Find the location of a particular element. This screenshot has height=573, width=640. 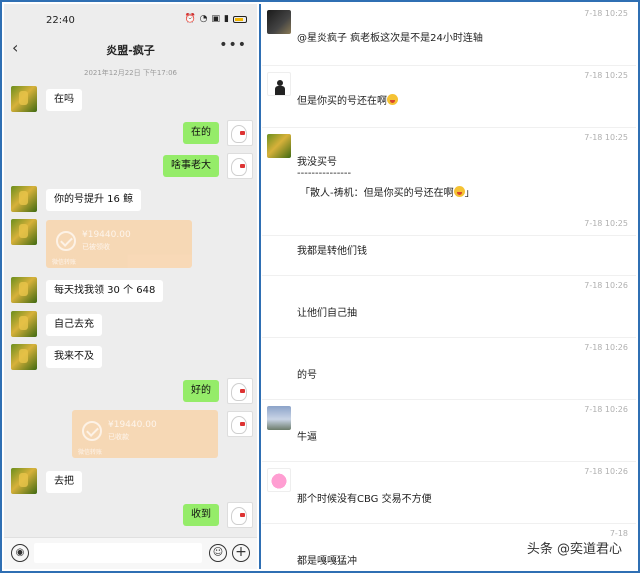

message-input-bar: ◉ ☺ + is located at coordinates (130, 553).